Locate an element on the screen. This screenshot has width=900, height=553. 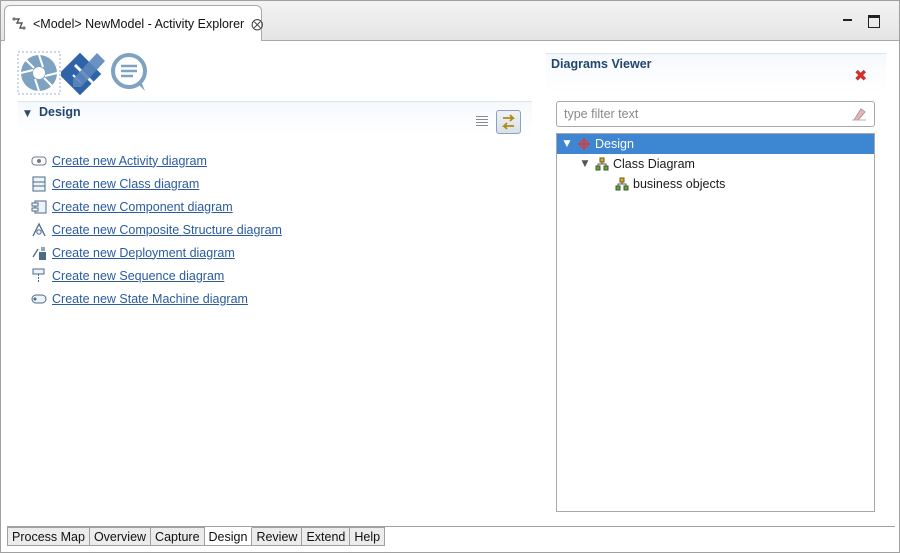
tree-item-design: ▼ Design is located at coordinates (715, 144).